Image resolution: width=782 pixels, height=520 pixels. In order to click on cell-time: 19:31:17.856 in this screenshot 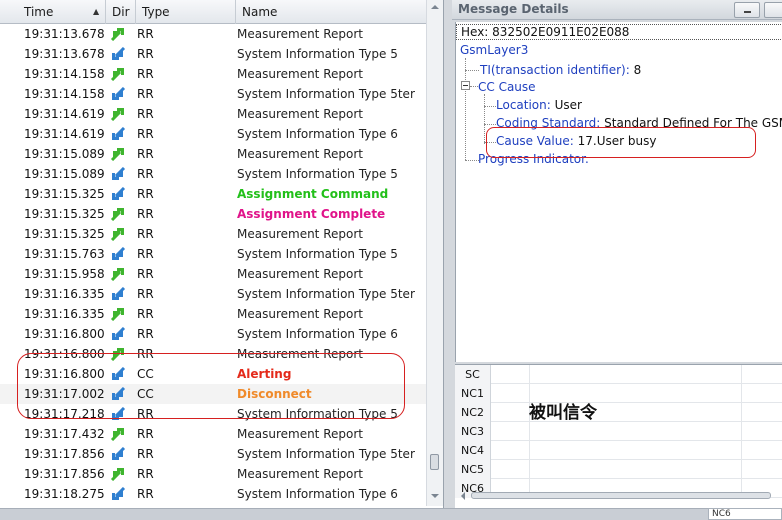, I will do `click(64, 474)`.